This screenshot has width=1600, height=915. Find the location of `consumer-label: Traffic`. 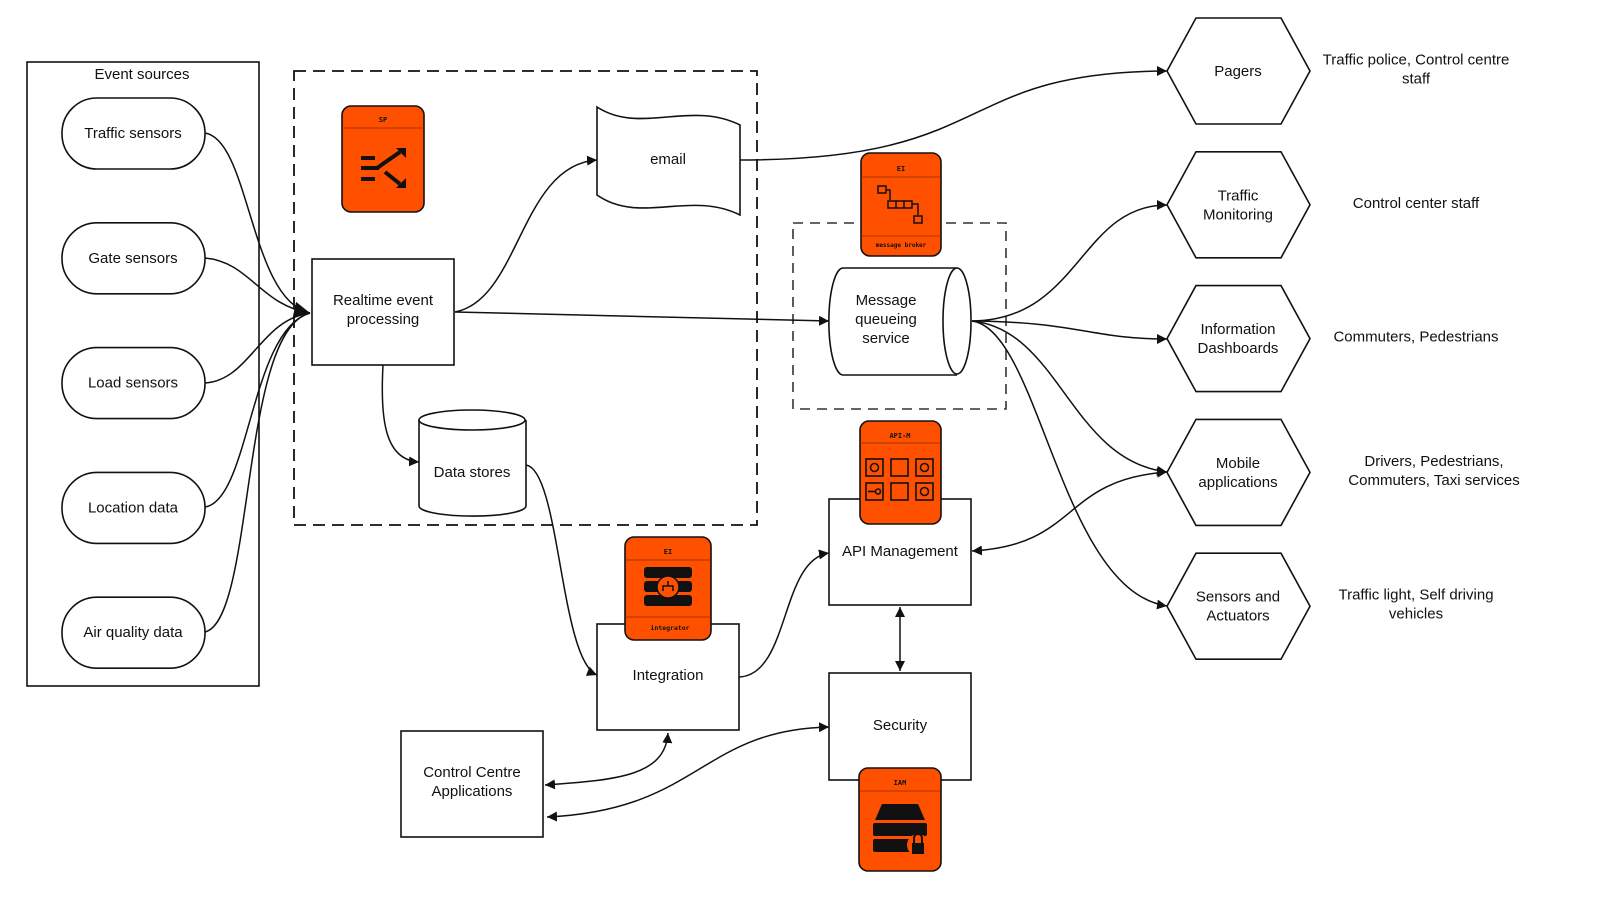

consumer-label: Traffic is located at coordinates (1238, 195).